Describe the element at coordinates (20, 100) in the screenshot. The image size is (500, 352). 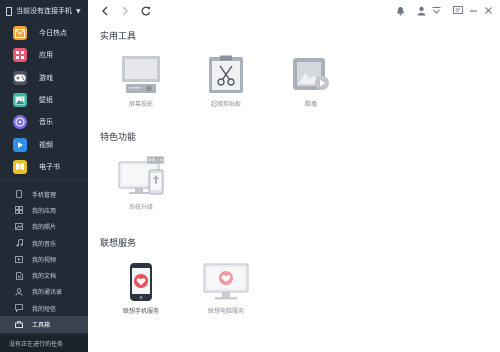
I see `image-icon` at that location.